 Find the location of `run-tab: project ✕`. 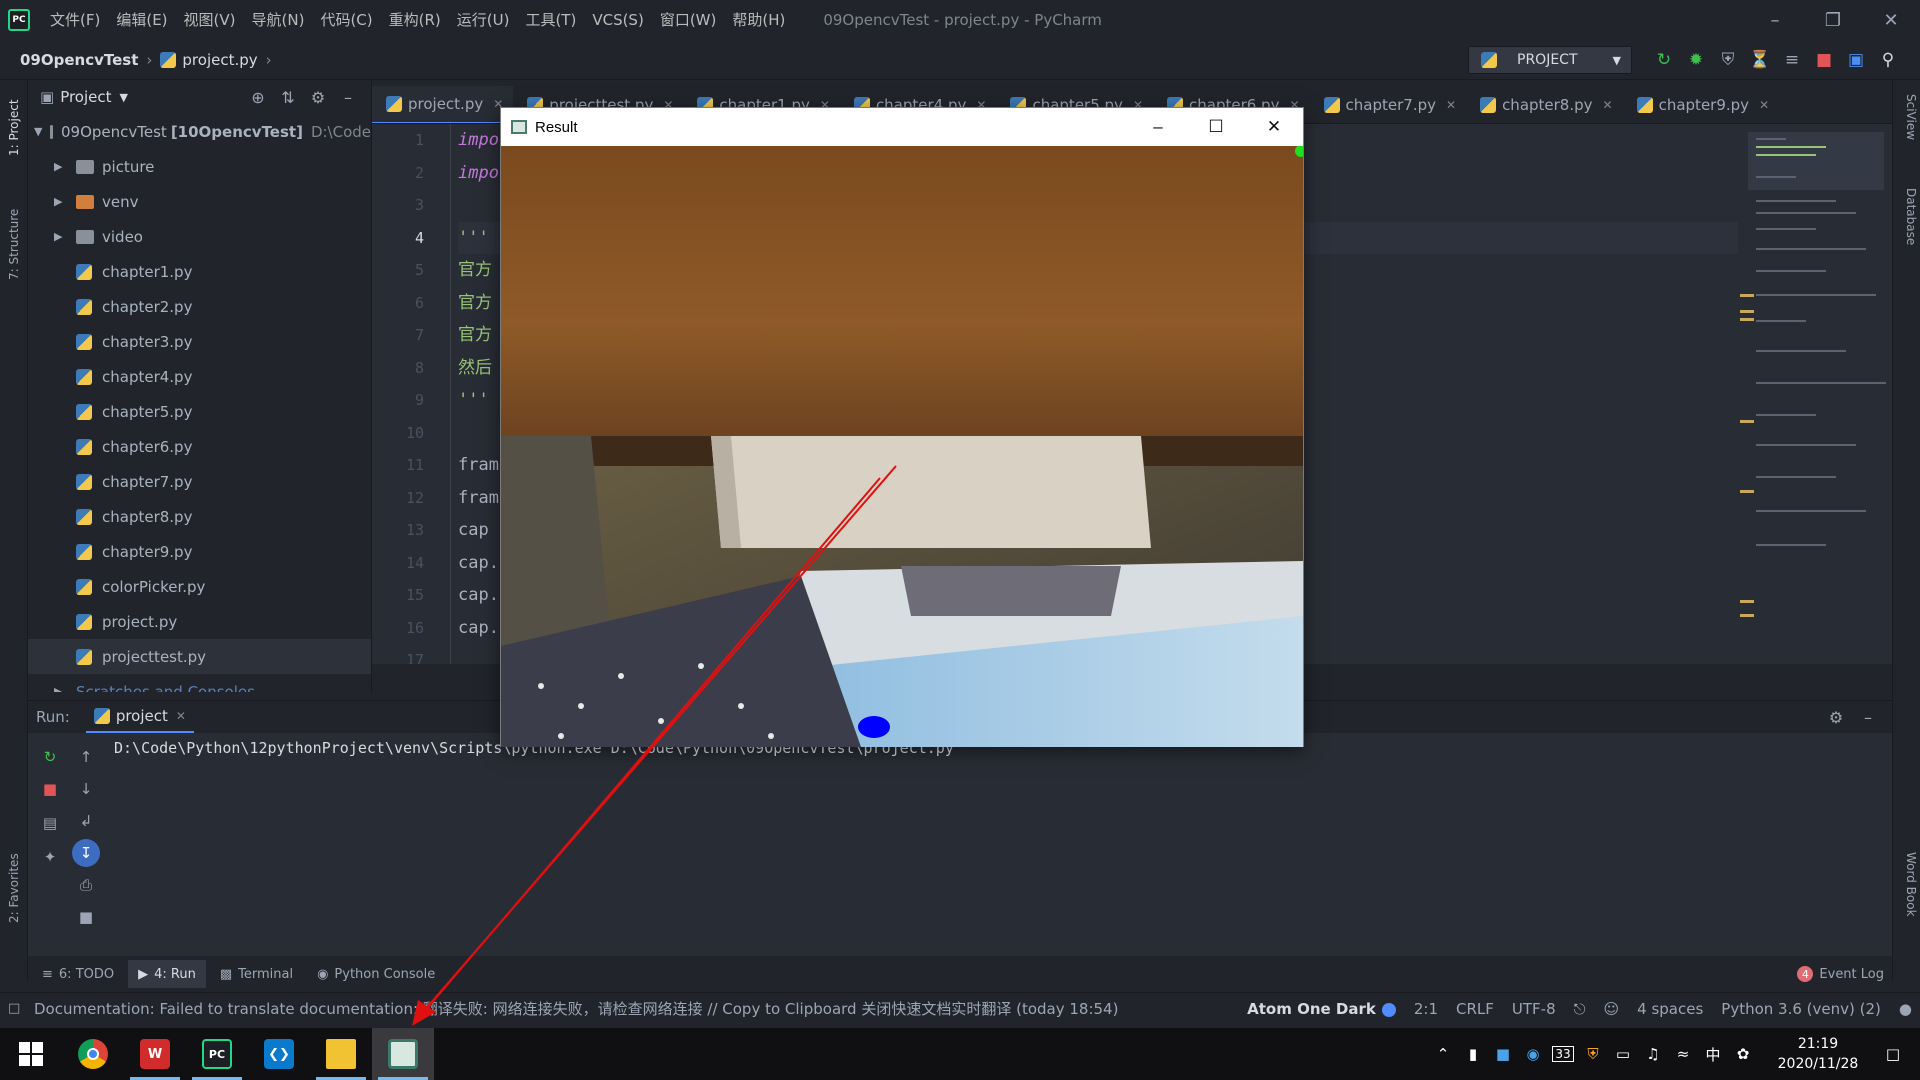

run-tab: project ✕ is located at coordinates (139, 717).